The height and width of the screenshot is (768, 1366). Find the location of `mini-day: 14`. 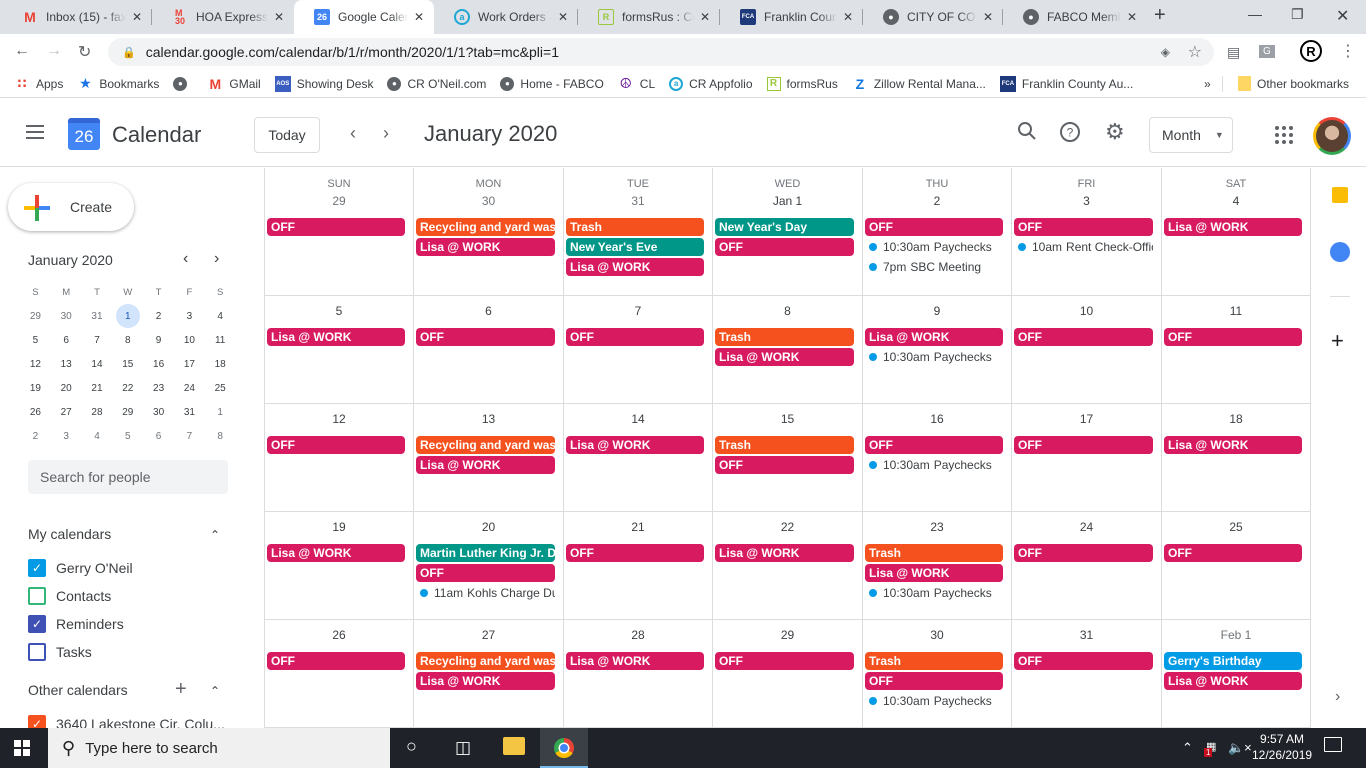

mini-day: 14 is located at coordinates (97, 364).